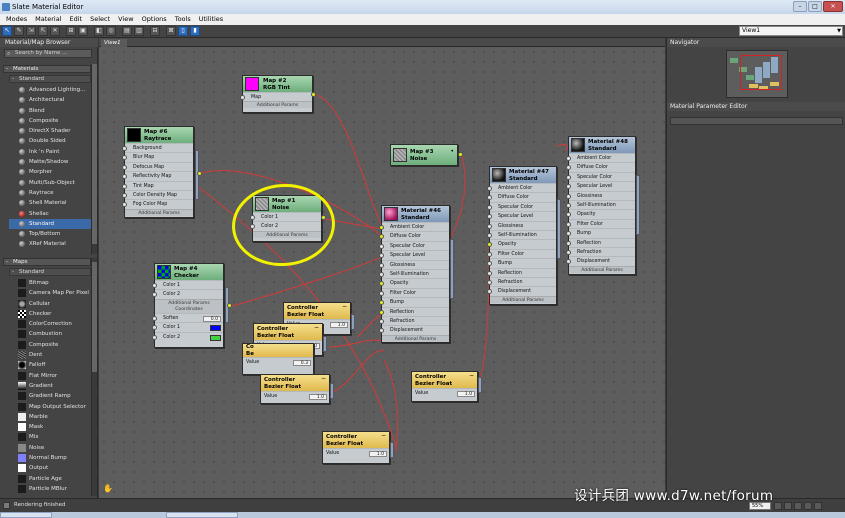 Image resolution: width=845 pixels, height=518 pixels. I want to click on browser-item-shell-material: Shell Material, so click(50, 203).